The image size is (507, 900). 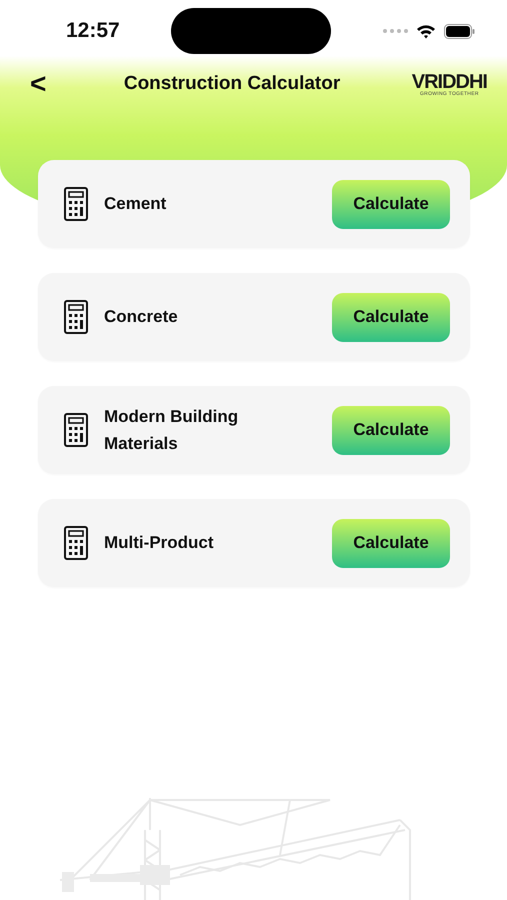 I want to click on calculator-label: Cement, so click(x=135, y=204).